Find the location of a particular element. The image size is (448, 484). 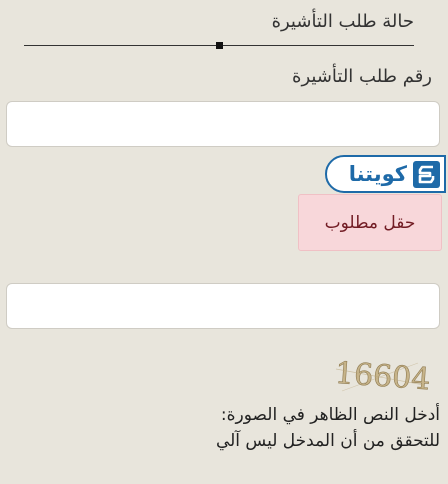

badge-text: كويتنا is located at coordinates (377, 173).